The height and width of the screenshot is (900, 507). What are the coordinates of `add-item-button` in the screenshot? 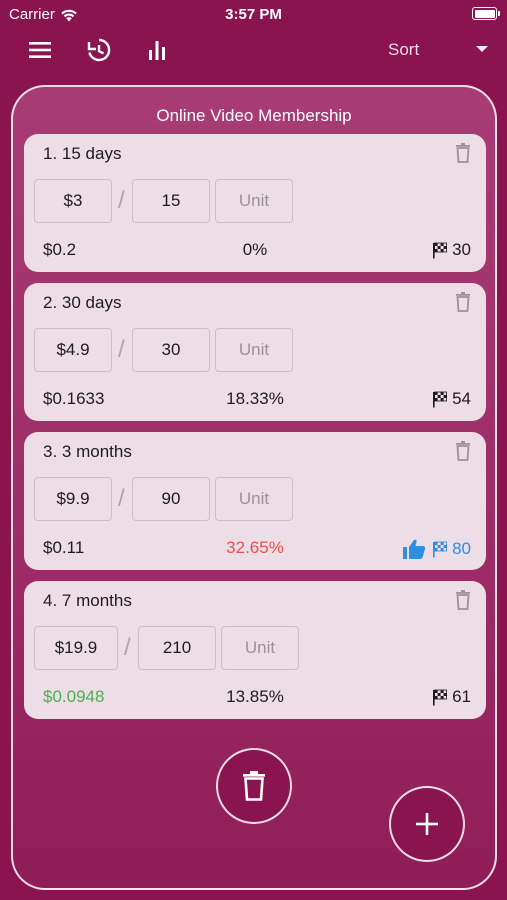 It's located at (427, 824).